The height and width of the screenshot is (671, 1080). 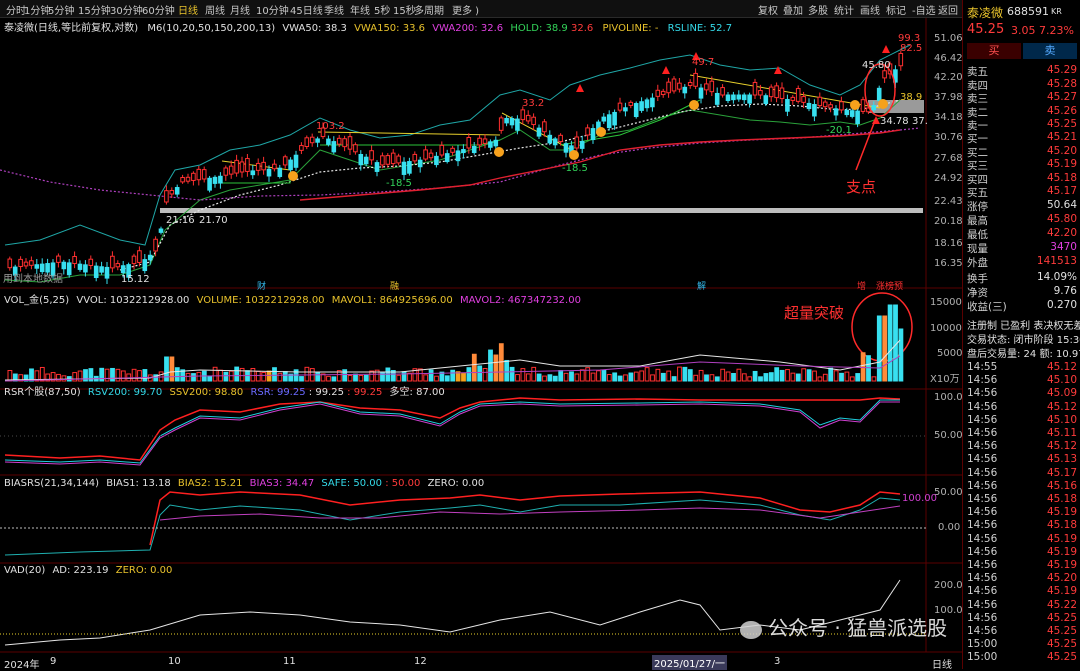 I want to click on tick-row: 14:56 45.11, so click(x=1023, y=433).